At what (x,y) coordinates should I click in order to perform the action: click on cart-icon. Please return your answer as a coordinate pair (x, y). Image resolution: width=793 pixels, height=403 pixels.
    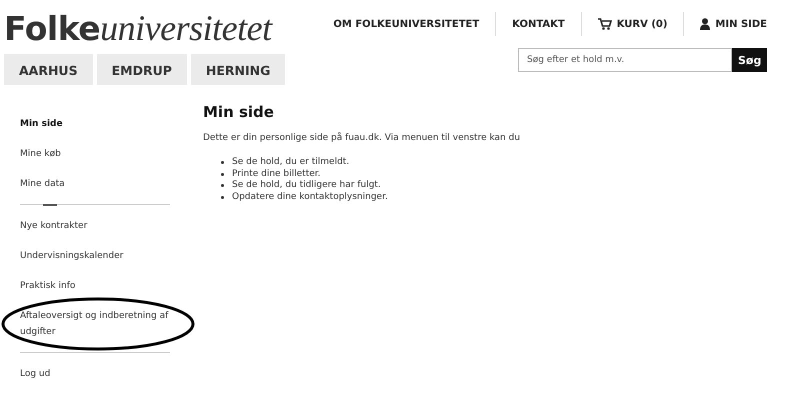
    Looking at the image, I should click on (605, 24).